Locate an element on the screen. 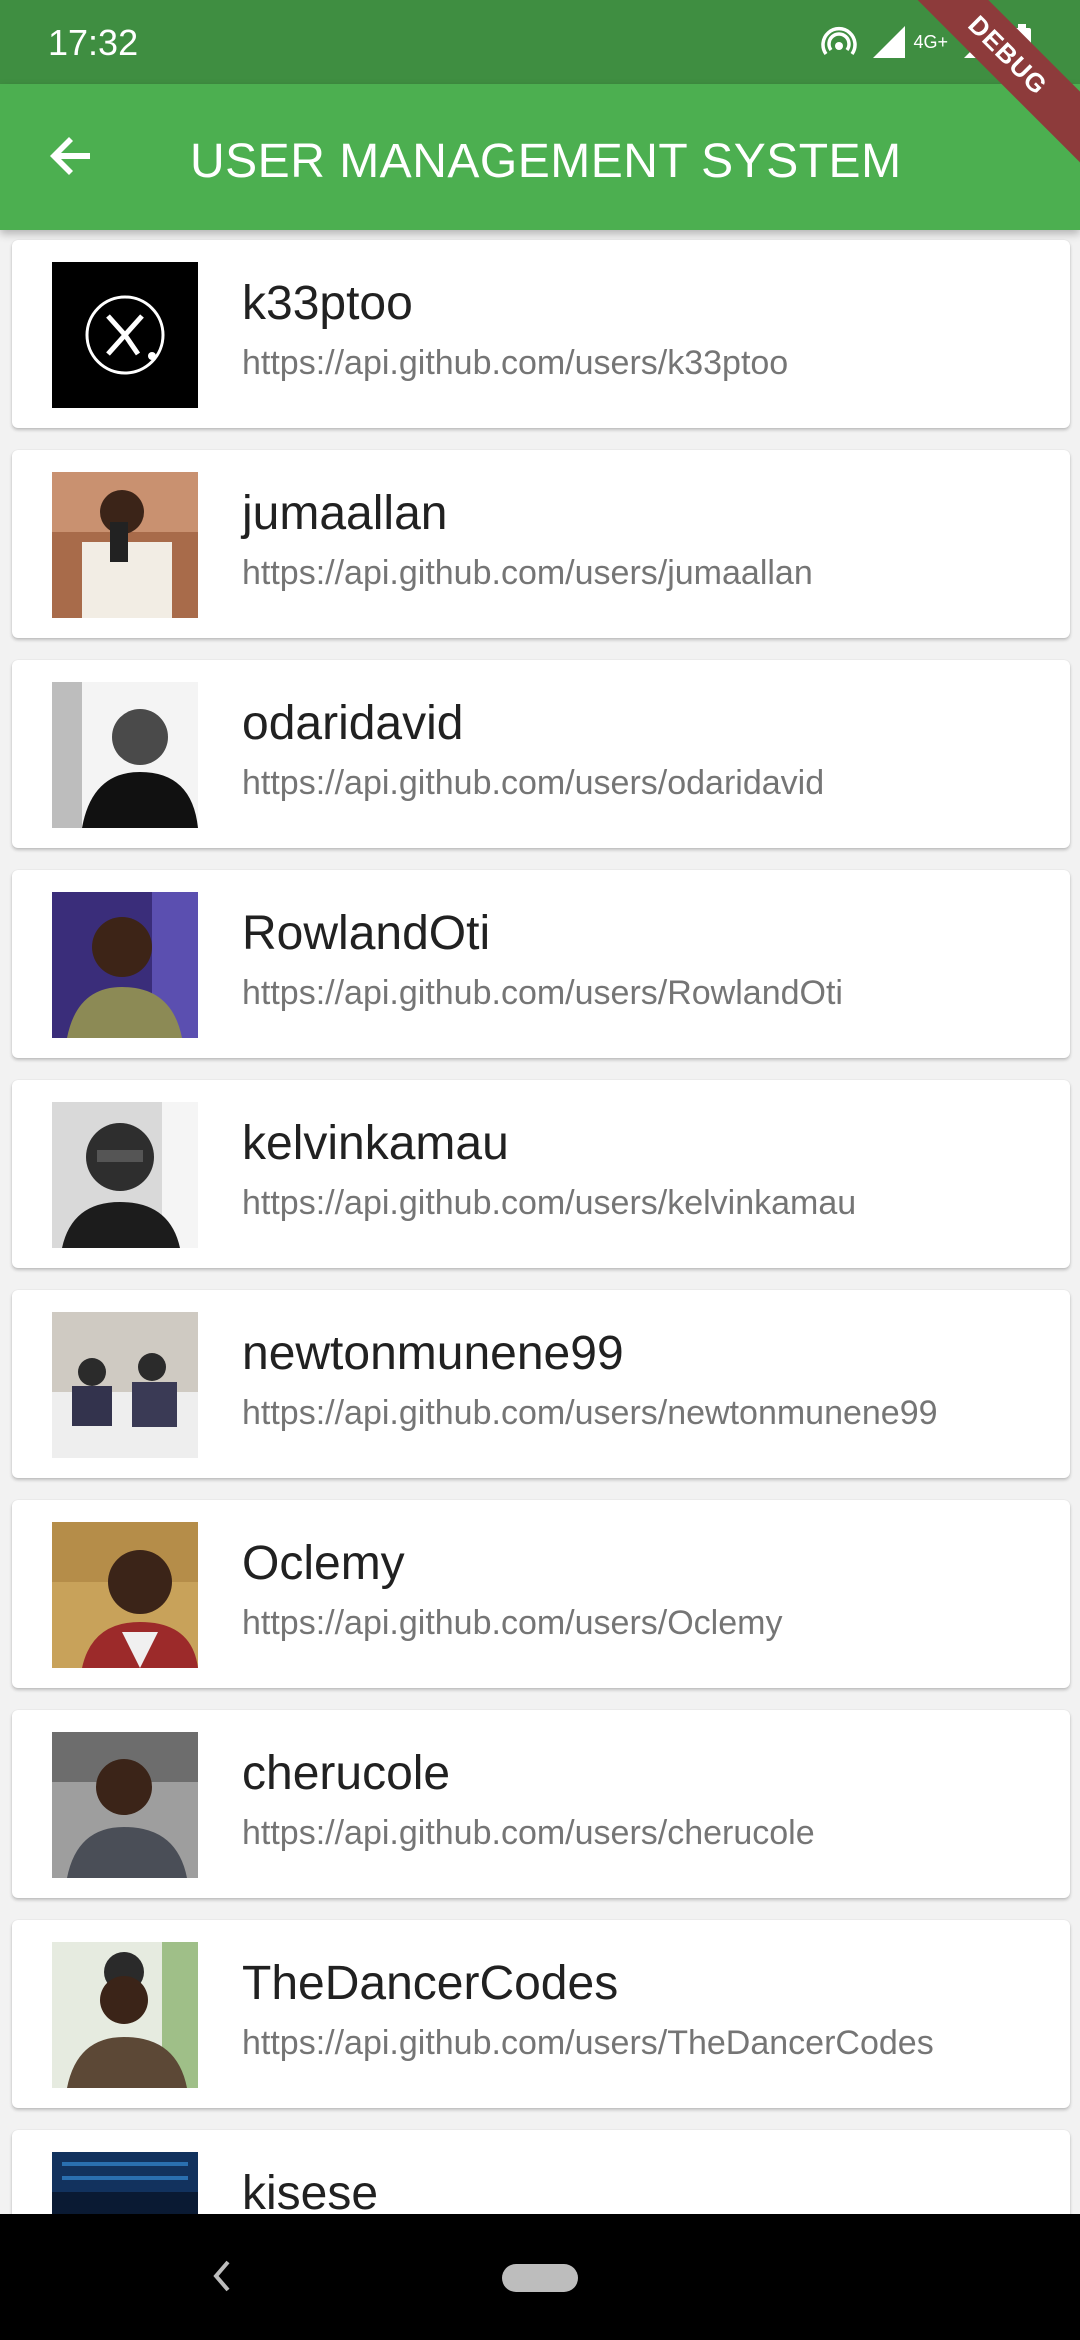  app-bar: USER MANAGEMENT SYSTEM is located at coordinates (540, 157).